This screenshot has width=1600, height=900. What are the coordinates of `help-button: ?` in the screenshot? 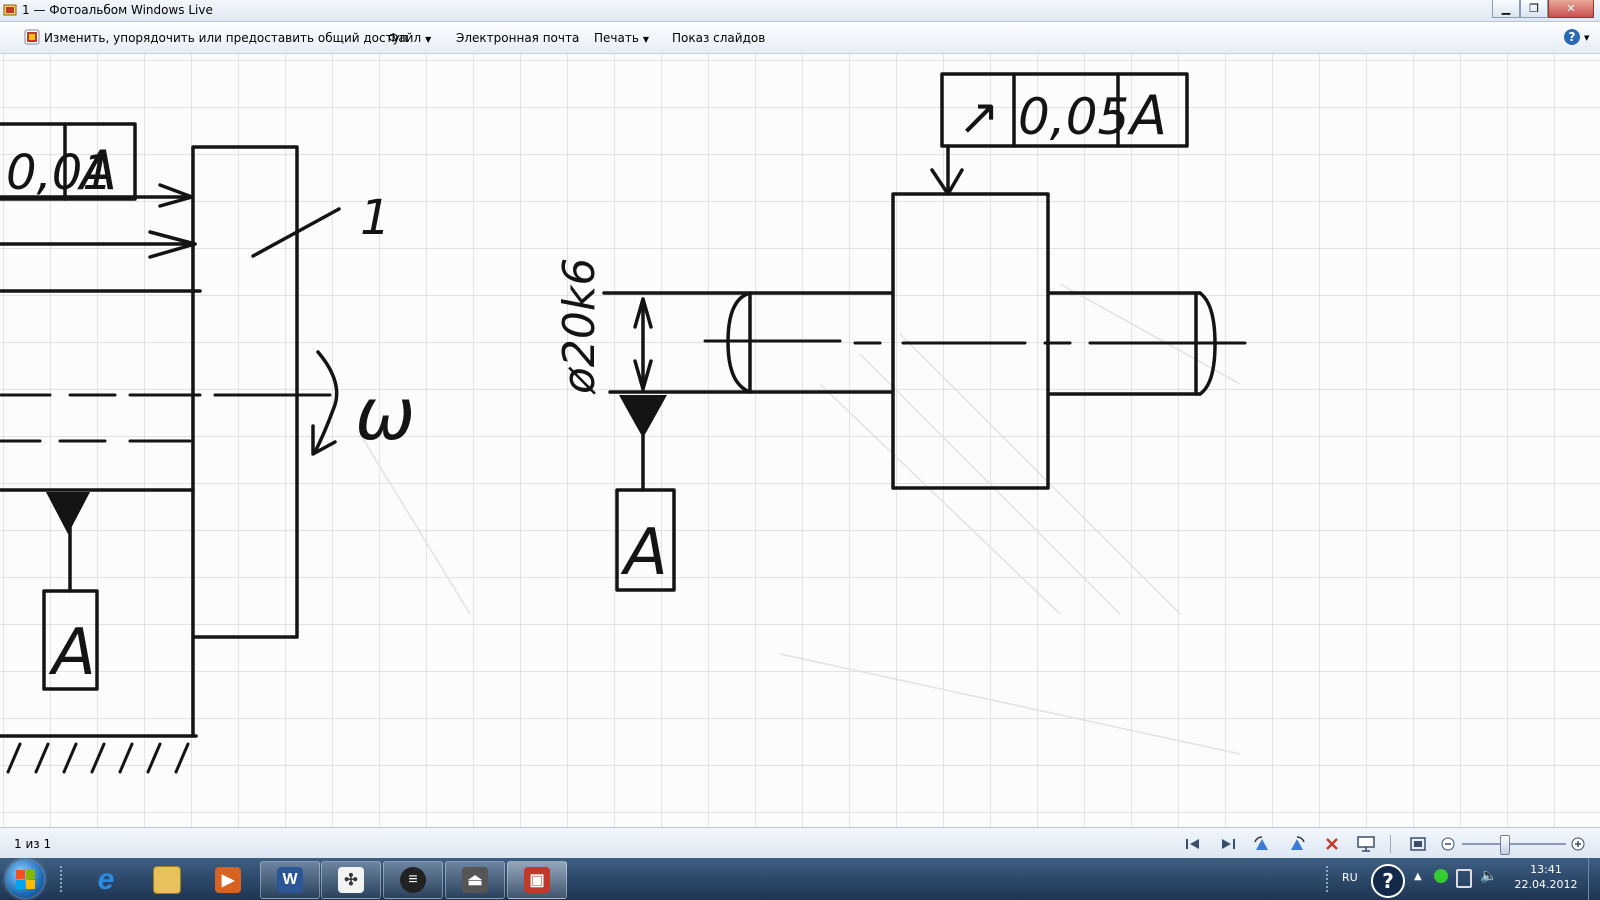 It's located at (1572, 37).